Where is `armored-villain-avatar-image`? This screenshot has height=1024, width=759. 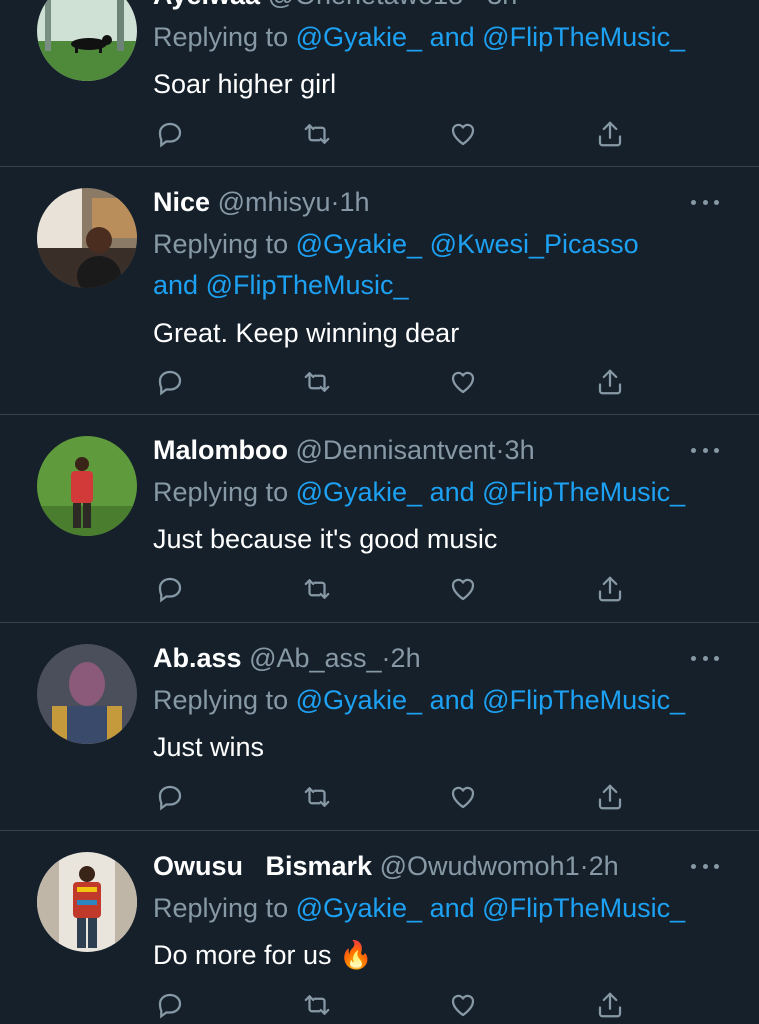 armored-villain-avatar-image is located at coordinates (87, 694).